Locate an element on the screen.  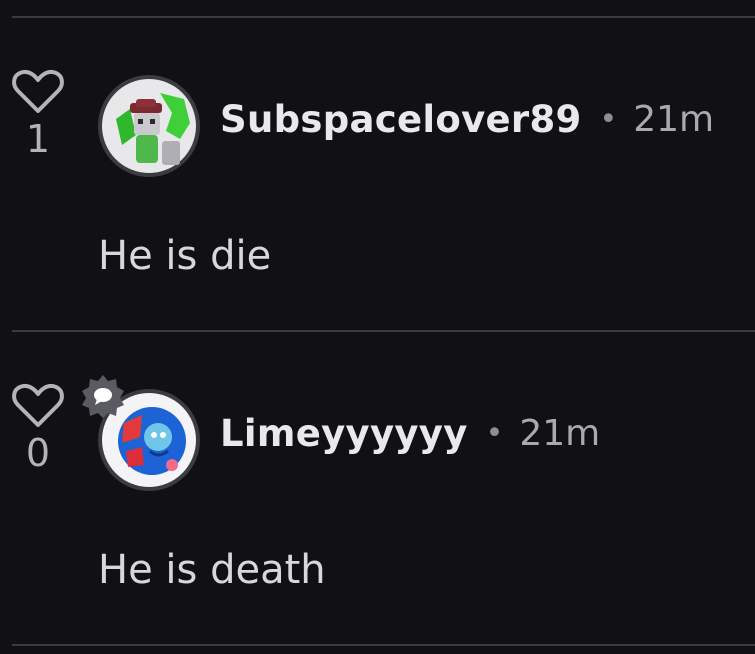
username: Subspacelover89 is located at coordinates (401, 119).